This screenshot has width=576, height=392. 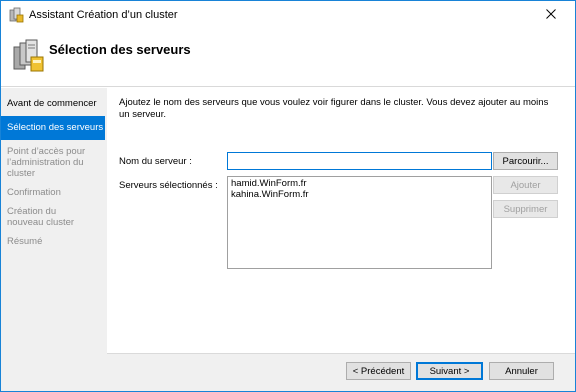 I want to click on close-icon, so click(x=551, y=14).